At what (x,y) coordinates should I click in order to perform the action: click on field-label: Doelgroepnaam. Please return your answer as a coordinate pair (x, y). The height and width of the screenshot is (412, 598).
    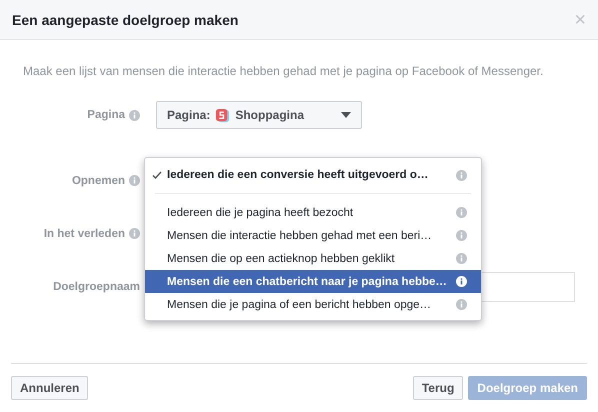
    Looking at the image, I should click on (96, 286).